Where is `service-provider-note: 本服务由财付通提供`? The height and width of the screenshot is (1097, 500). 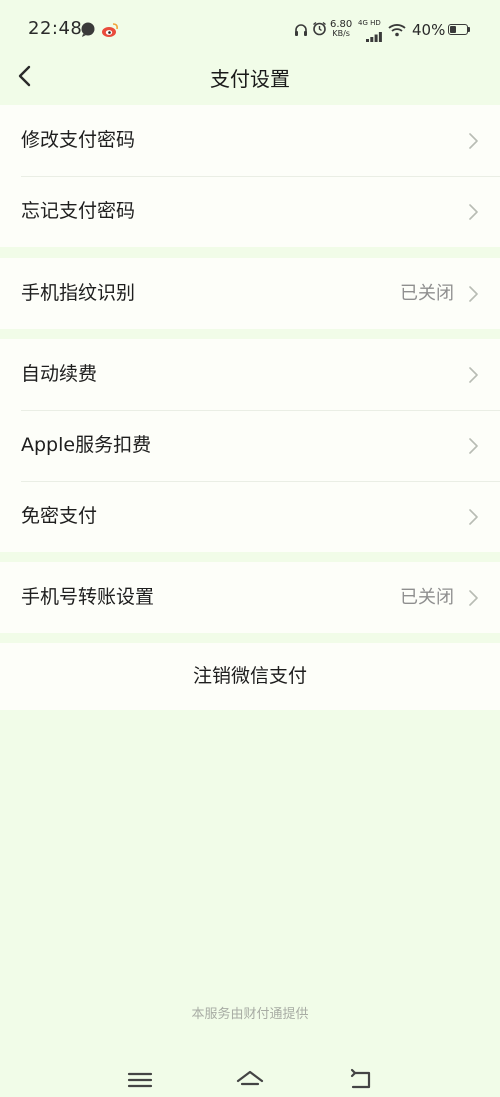 service-provider-note: 本服务由财付通提供 is located at coordinates (250, 1014).